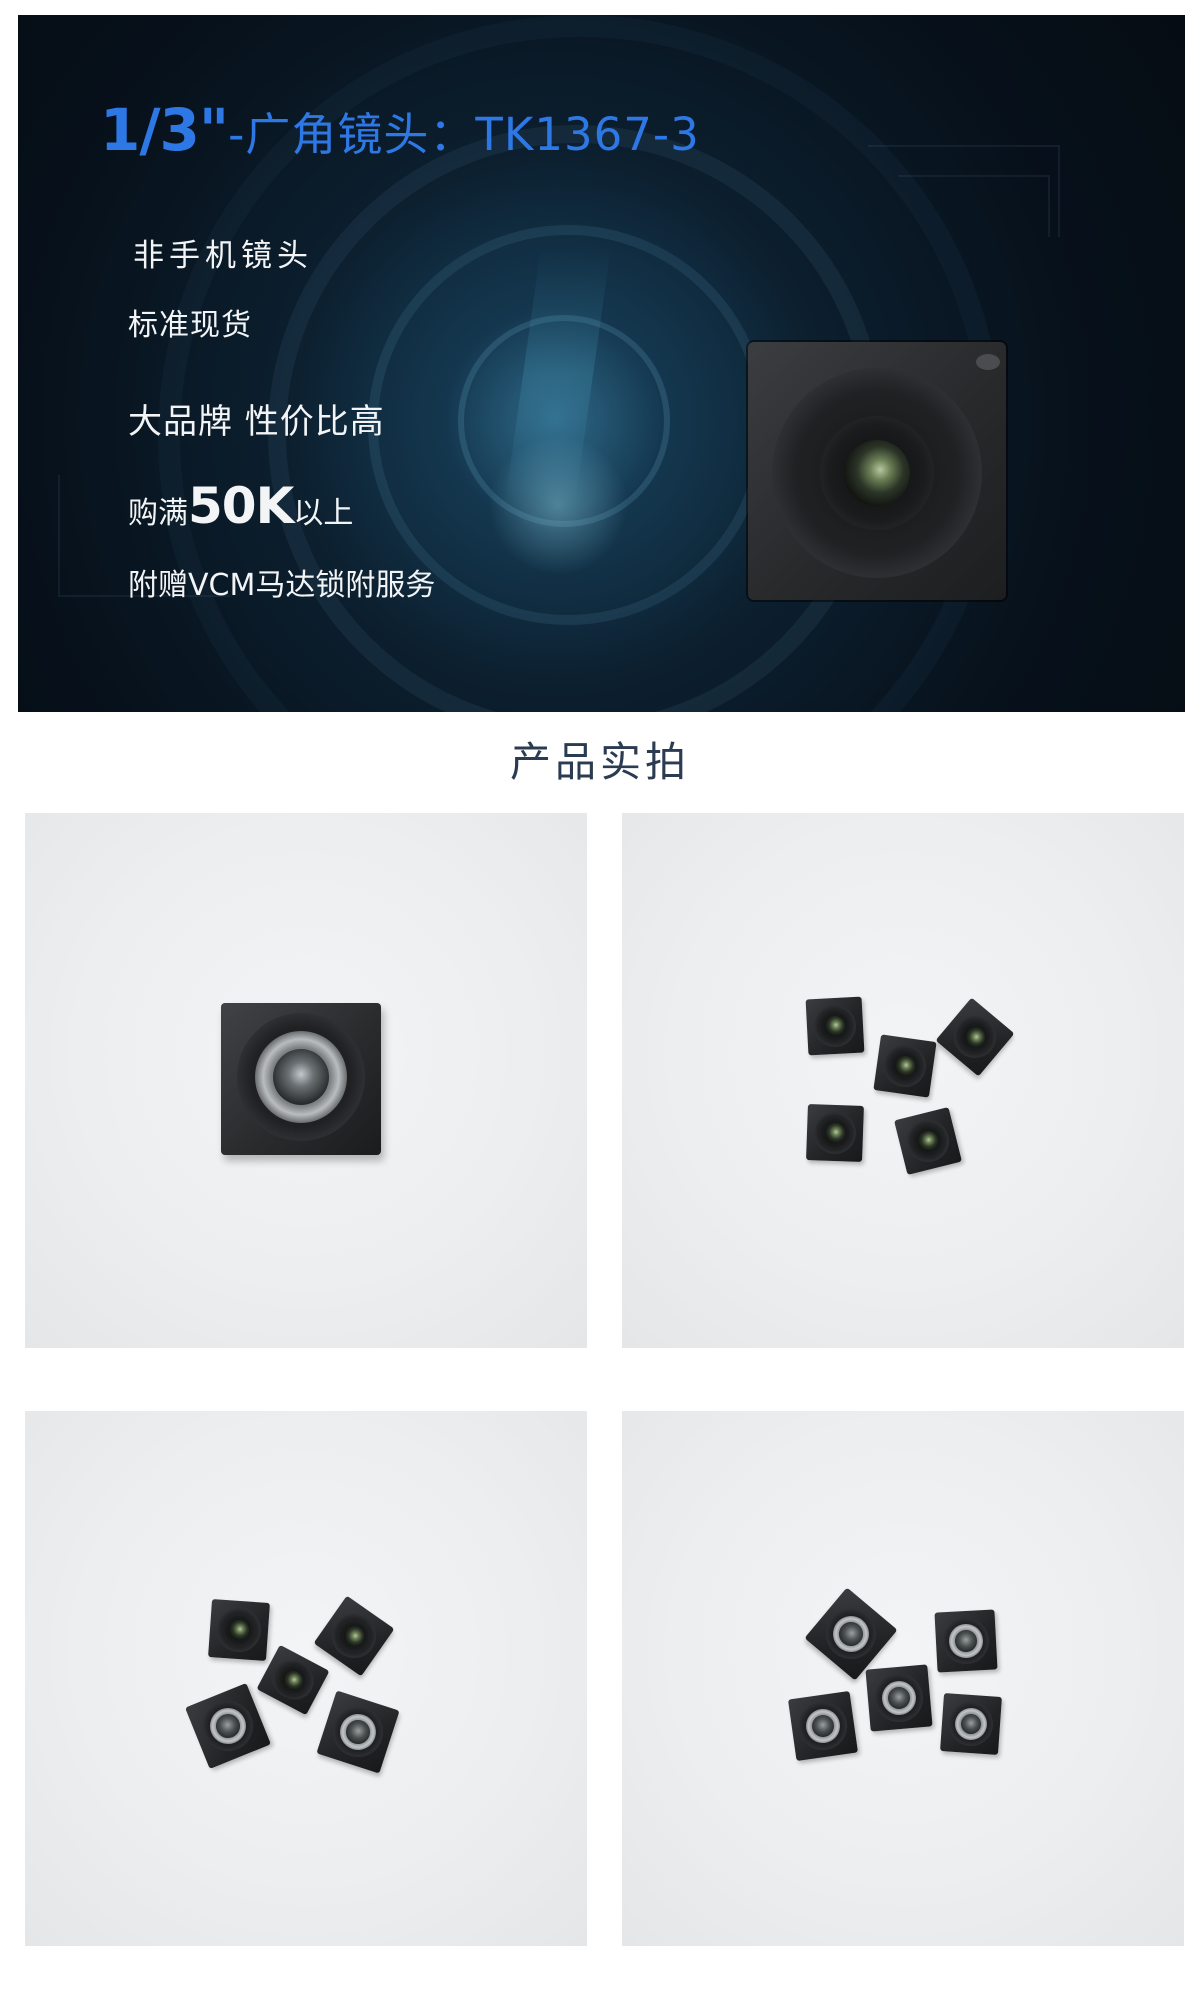 Image resolution: width=1200 pixels, height=2000 pixels. Describe the element at coordinates (256, 422) in the screenshot. I see `feature-brand-value: 大品牌 性价比高` at that location.